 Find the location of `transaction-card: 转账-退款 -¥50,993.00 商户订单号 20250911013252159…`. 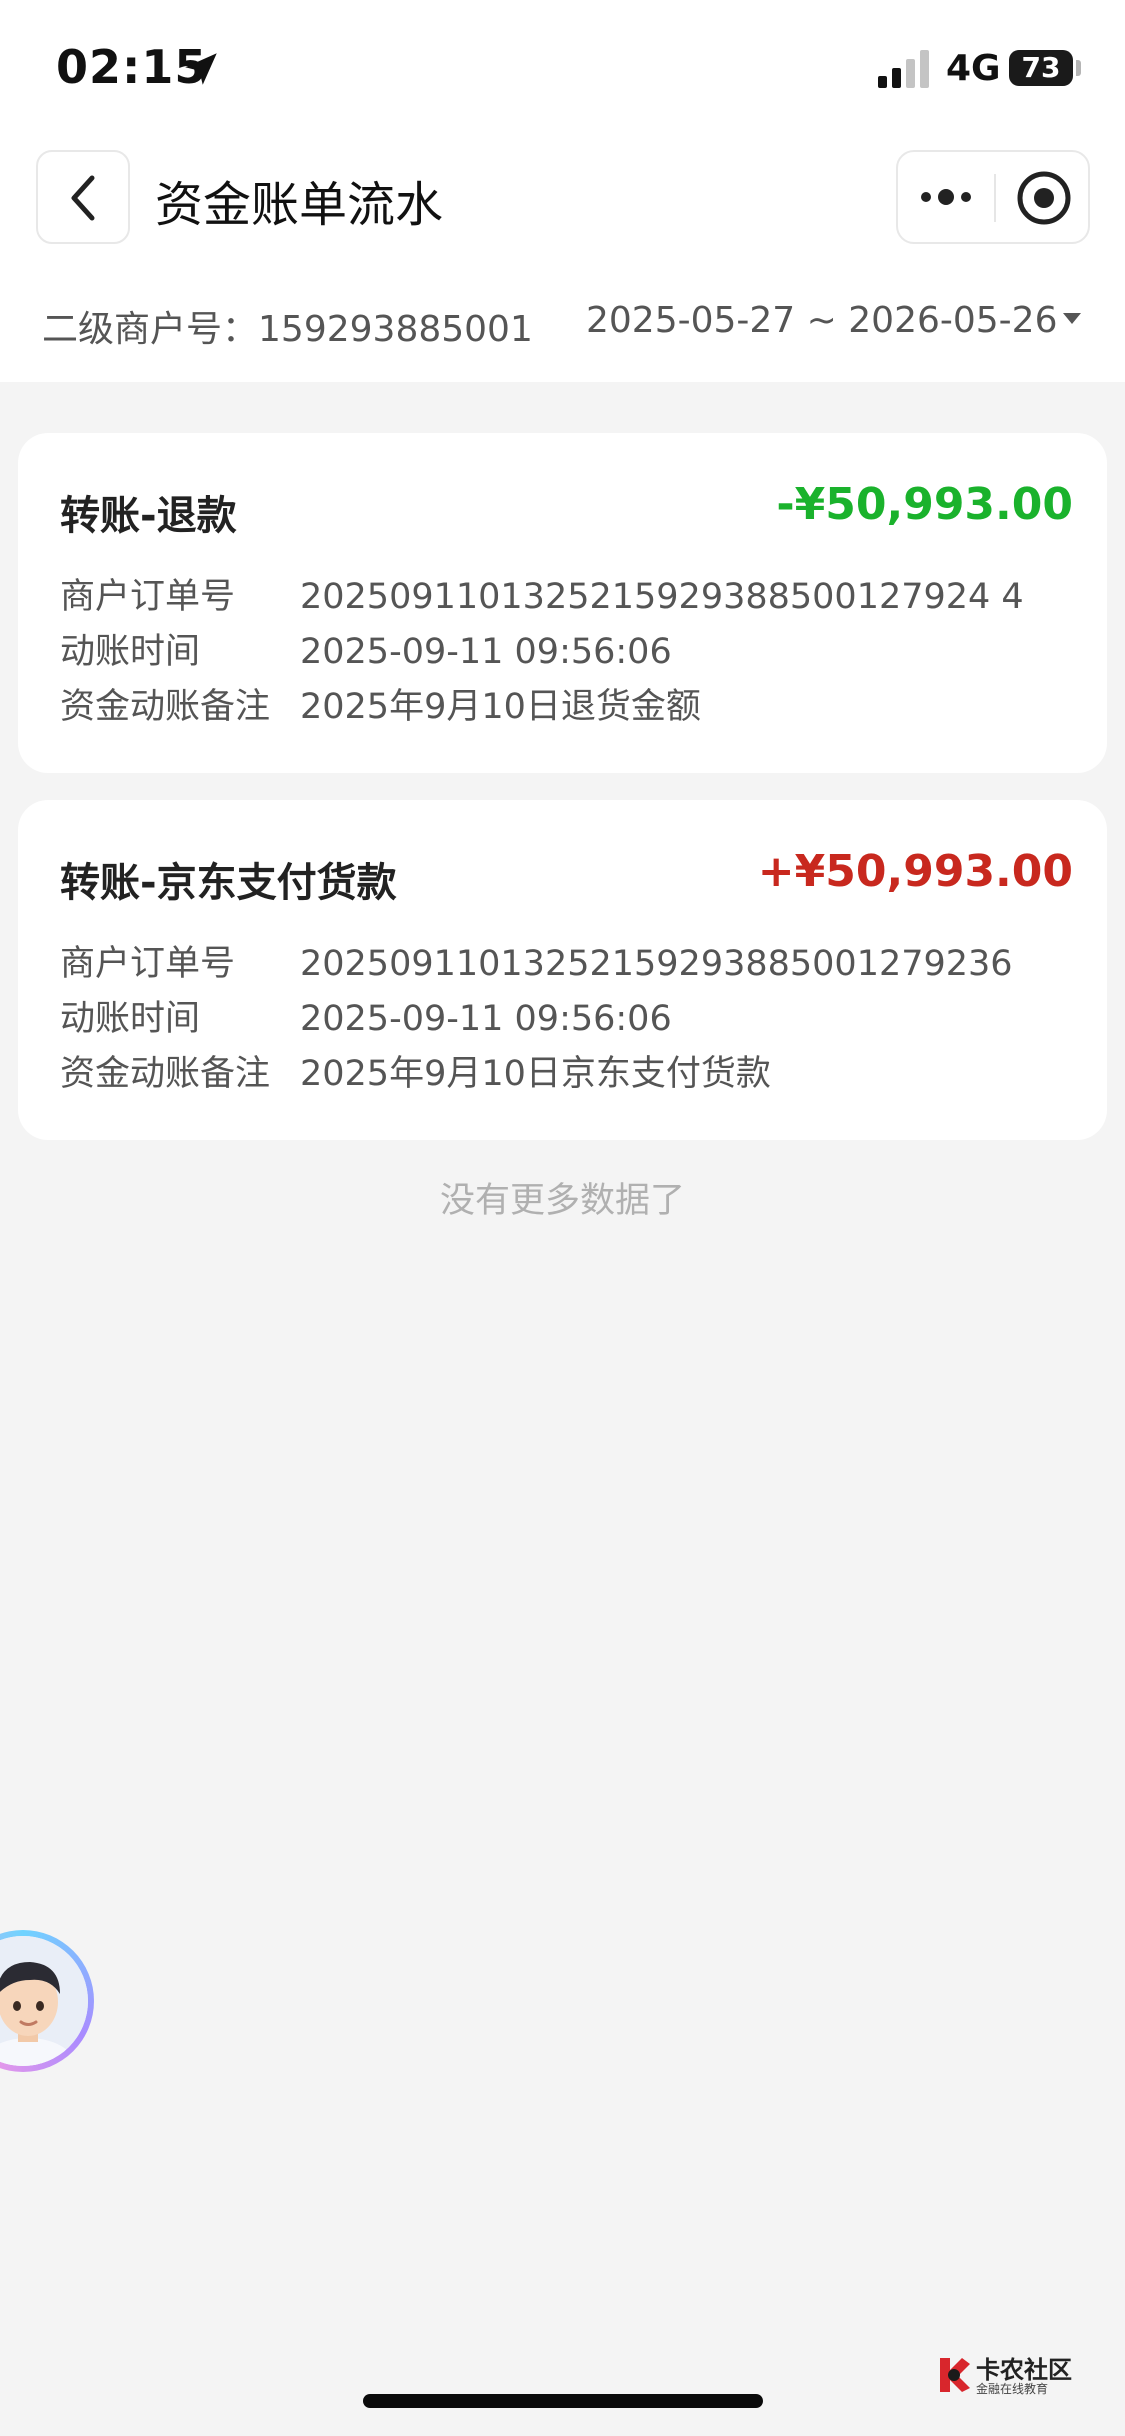

transaction-card: 转账-退款 -¥50,993.00 商户订单号 20250911013252159… is located at coordinates (562, 603).